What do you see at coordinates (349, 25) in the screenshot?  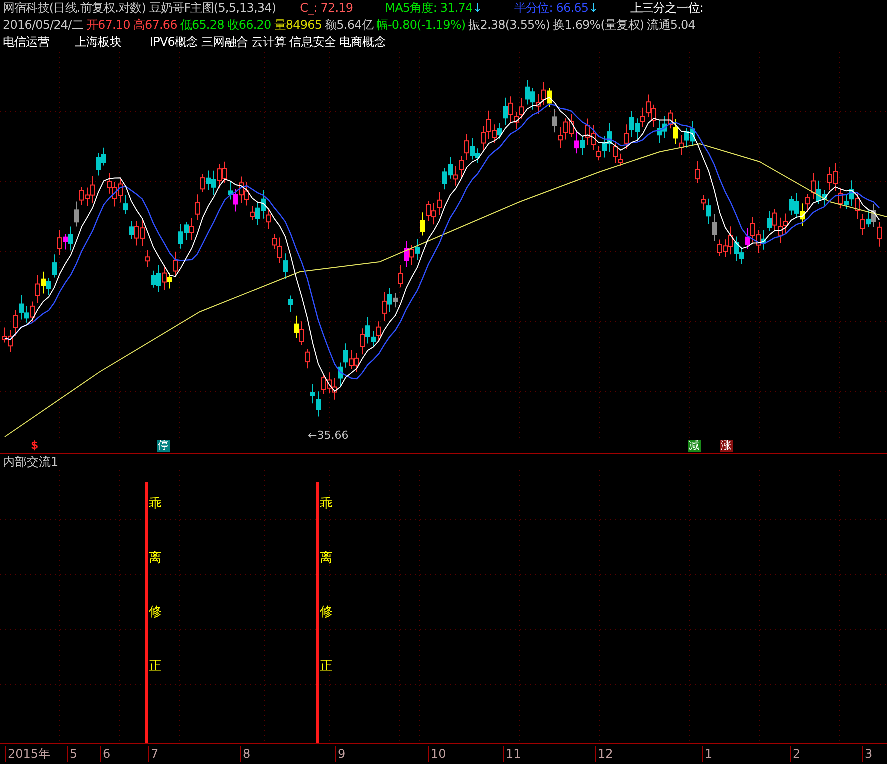 I see `quote-value: 额5.64亿` at bounding box center [349, 25].